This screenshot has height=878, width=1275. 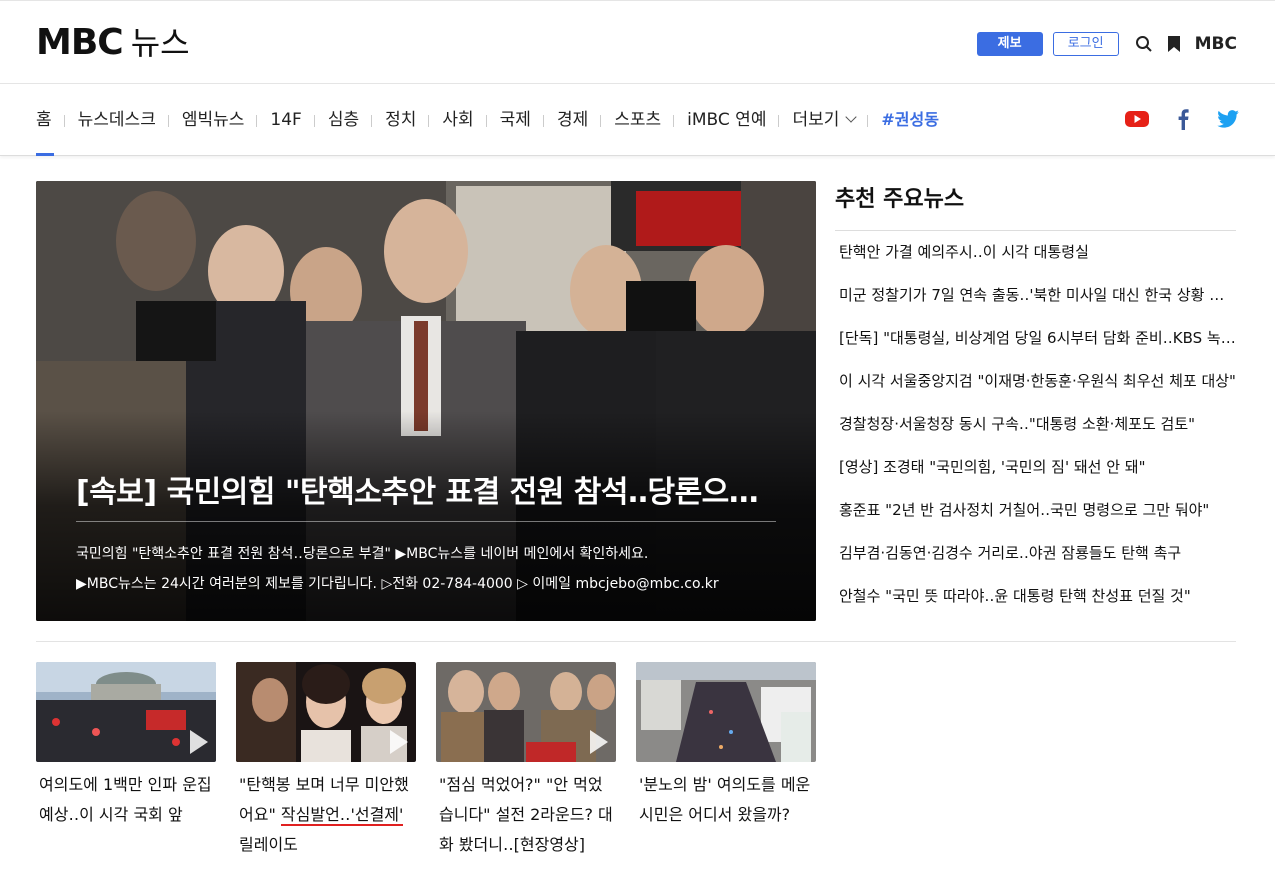 What do you see at coordinates (644, 120) in the screenshot?
I see `nav-item-sports: 스포츠` at bounding box center [644, 120].